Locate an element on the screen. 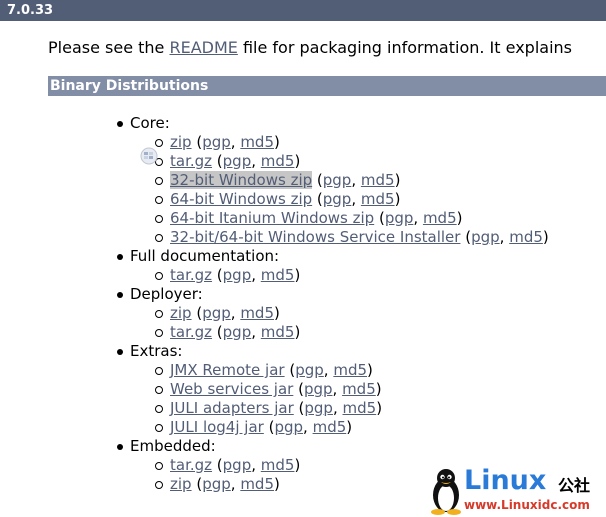 Image resolution: width=606 pixels, height=517 pixels. linuxidc-watermark: Linux 公社 www.Linuxidc.com is located at coordinates (517, 491).